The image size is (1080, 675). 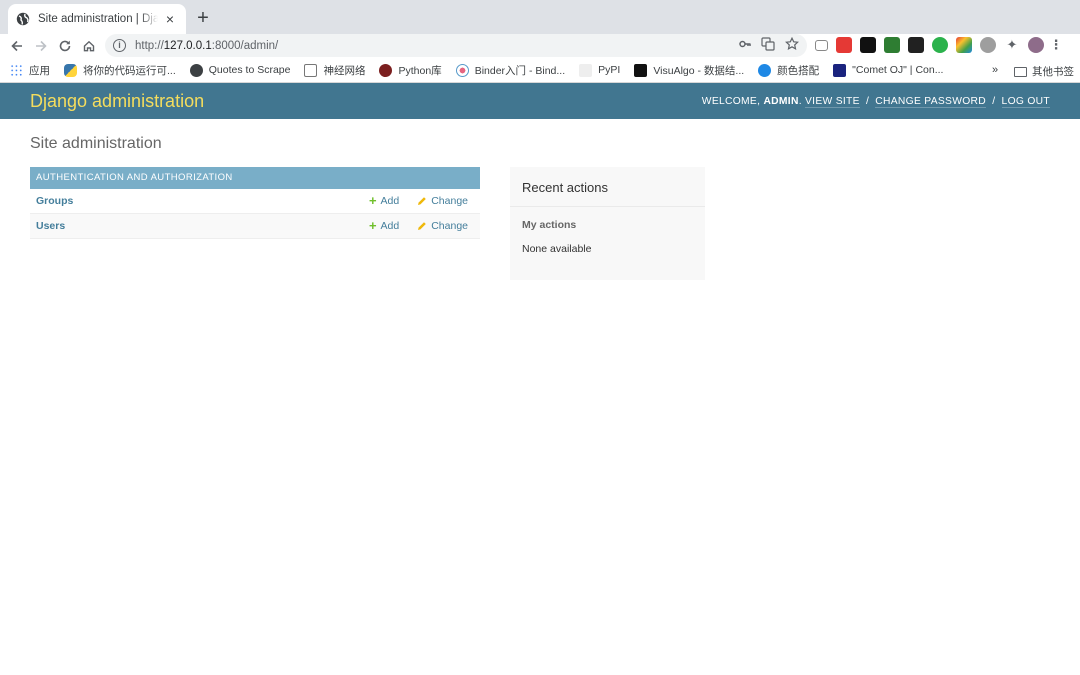 I want to click on change-group-button: Change, so click(x=442, y=201).